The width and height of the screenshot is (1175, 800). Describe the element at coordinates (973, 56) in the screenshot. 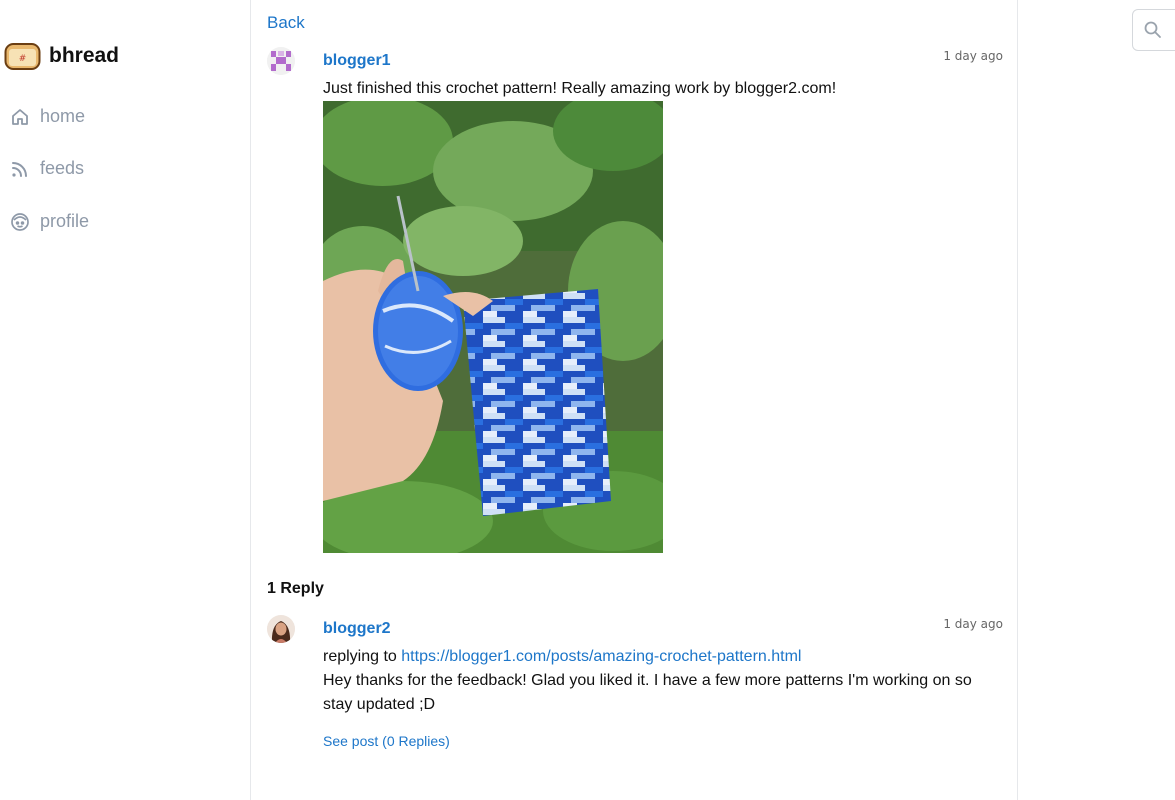

I see `post-timestamp: 1 day ago` at that location.